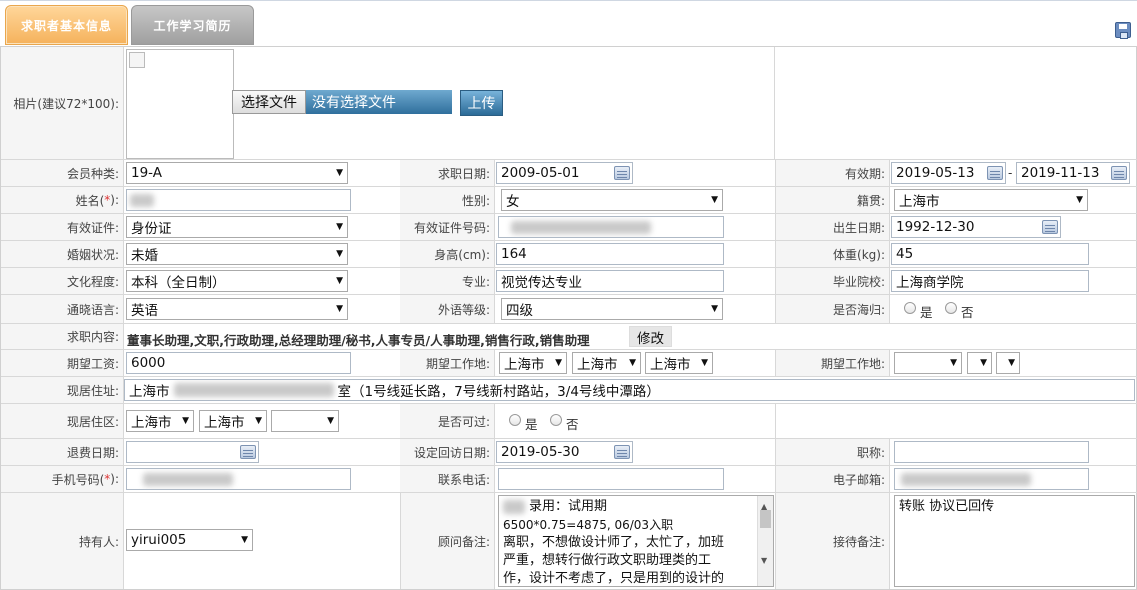  Describe the element at coordinates (611, 479) in the screenshot. I see `phone-input` at that location.